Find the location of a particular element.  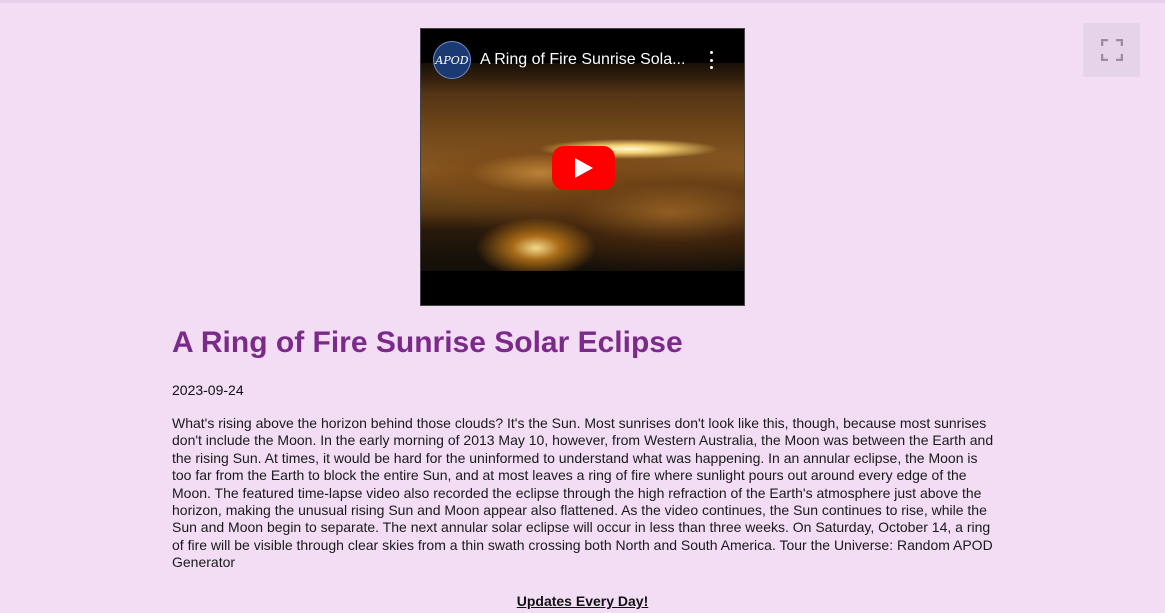

updates-link: Updates Every Day! is located at coordinates (582, 601).